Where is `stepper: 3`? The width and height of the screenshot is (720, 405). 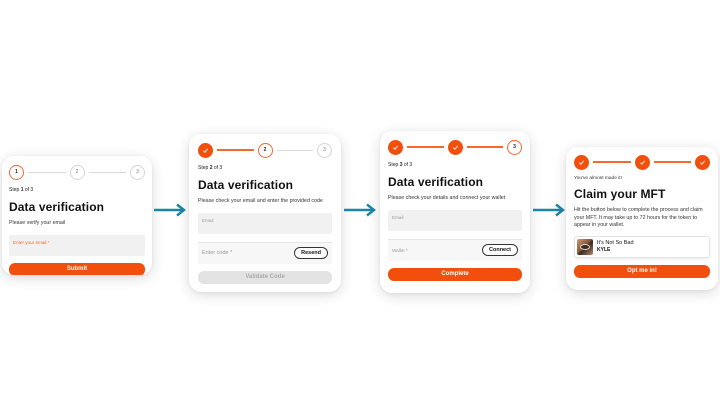
stepper: 3 is located at coordinates (455, 147).